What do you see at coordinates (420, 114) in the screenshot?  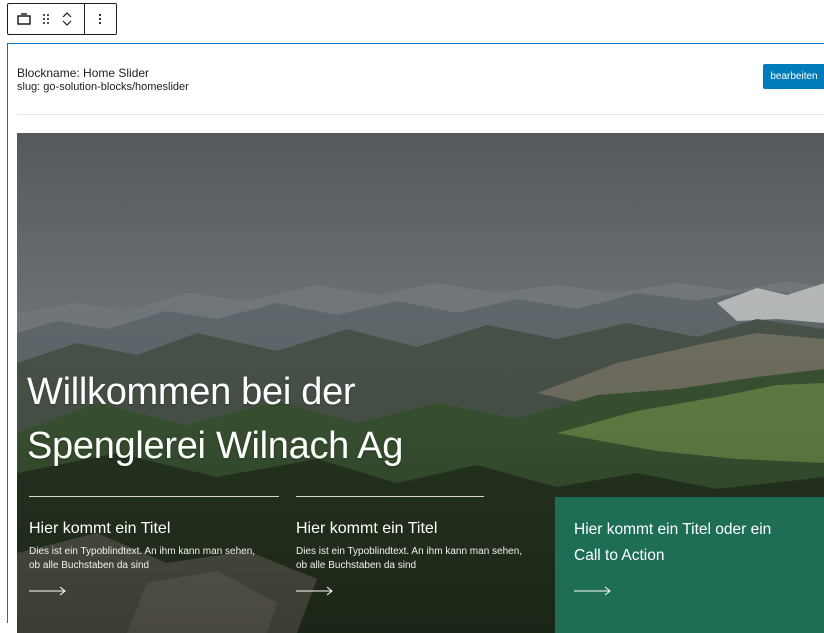 I see `divider` at bounding box center [420, 114].